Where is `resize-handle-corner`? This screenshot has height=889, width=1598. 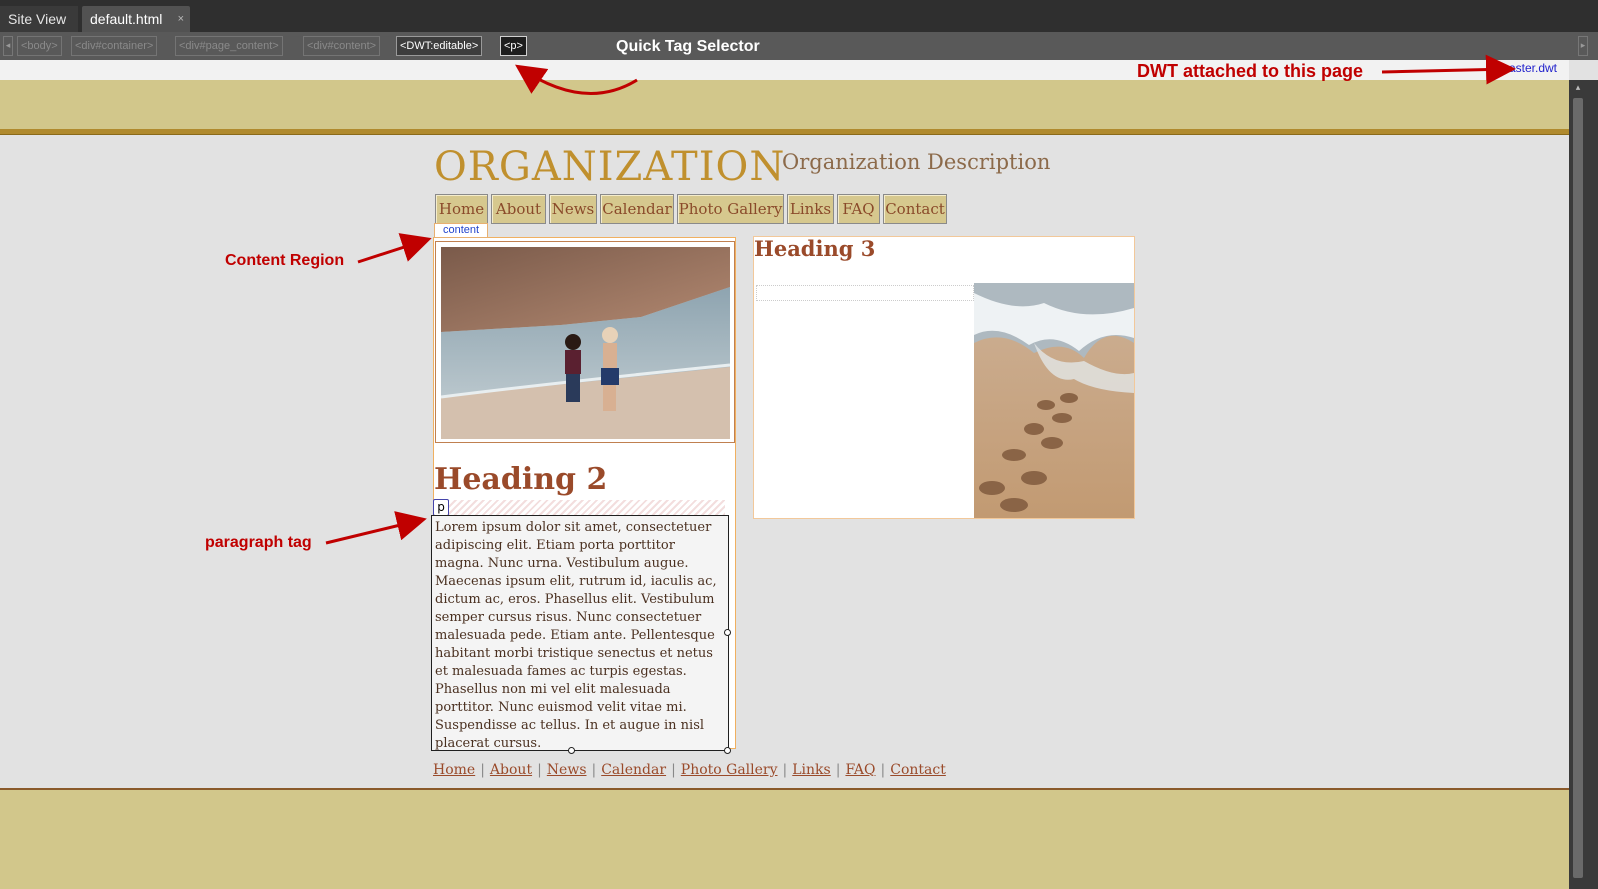
resize-handle-corner is located at coordinates (727, 750).